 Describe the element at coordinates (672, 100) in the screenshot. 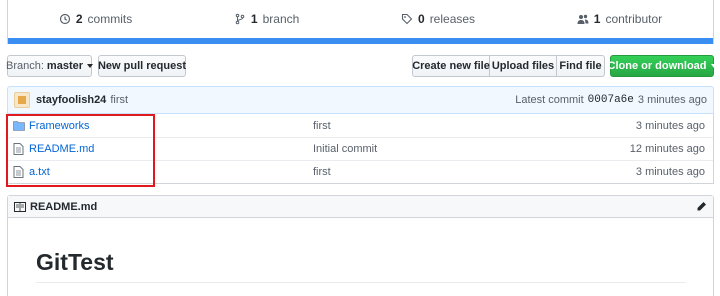

I see `commit-age: 3 minutes ago` at that location.